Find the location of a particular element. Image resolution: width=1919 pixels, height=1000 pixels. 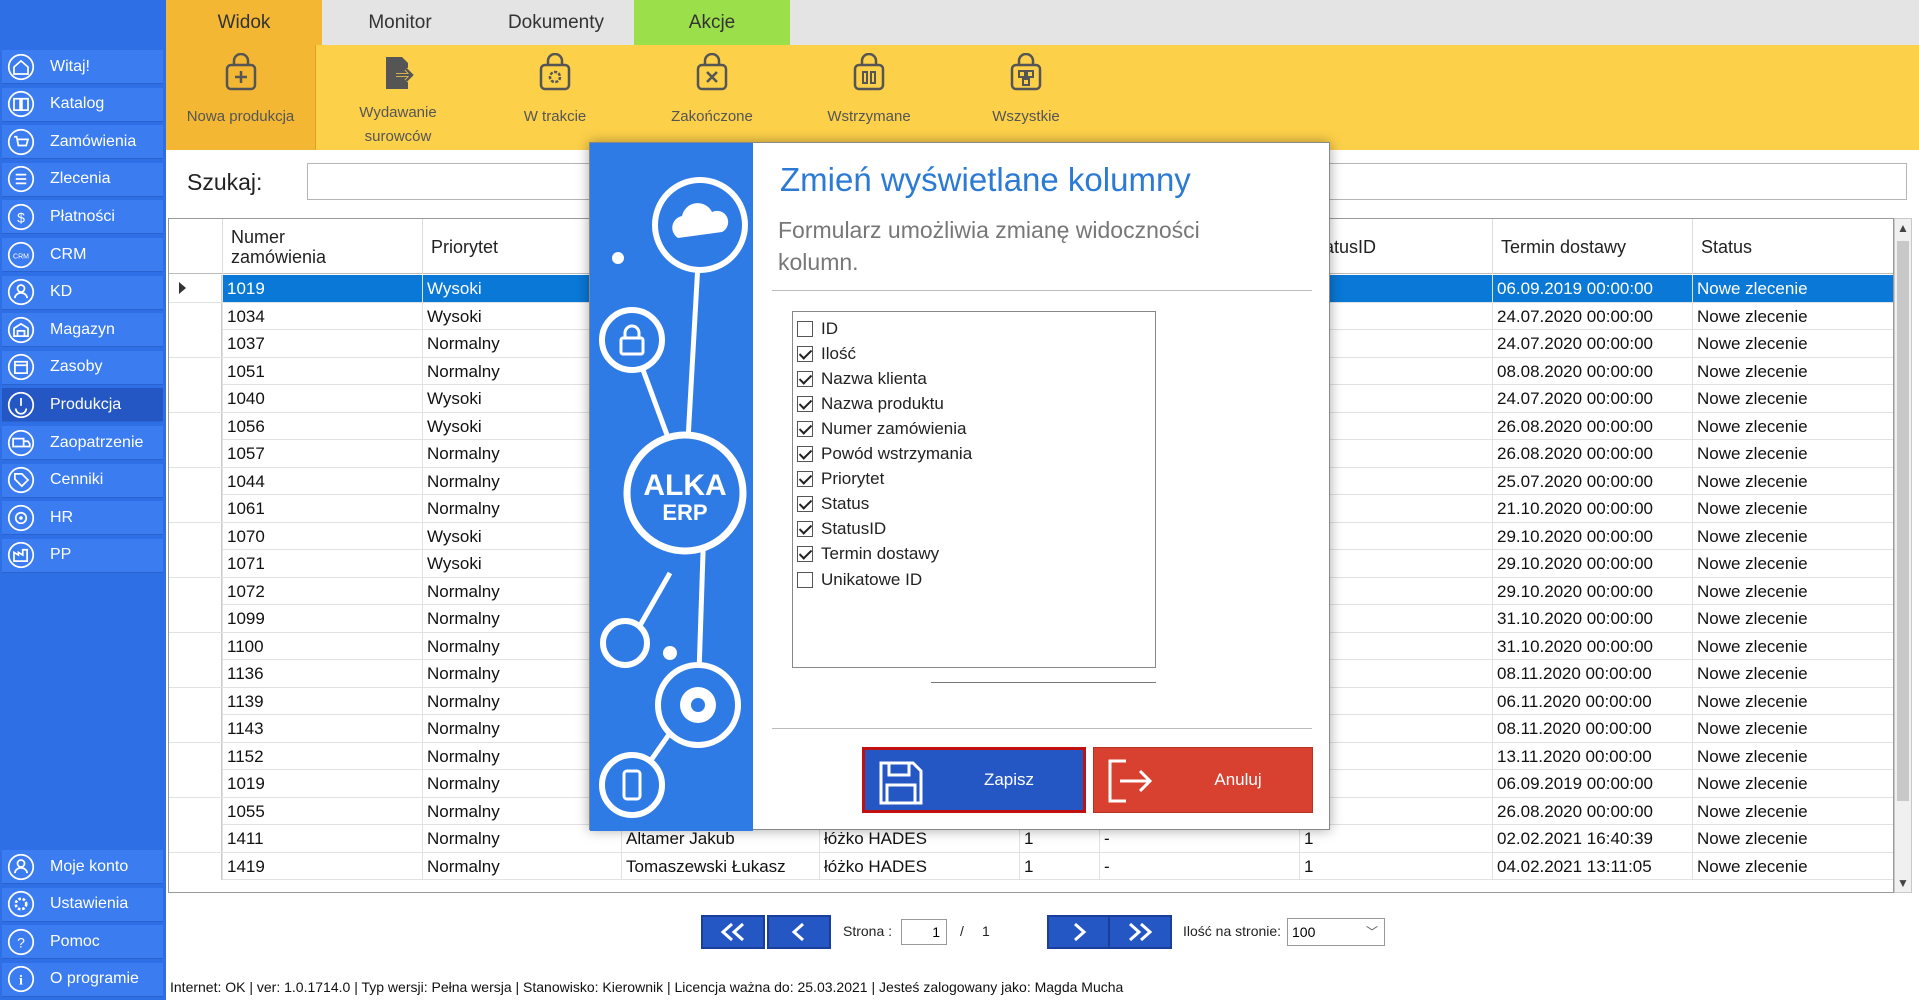

last-page-button is located at coordinates (1140, 932).